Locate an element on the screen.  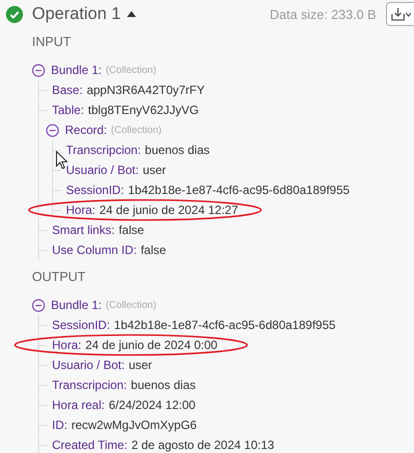
field-key: Base: is located at coordinates (67, 90).